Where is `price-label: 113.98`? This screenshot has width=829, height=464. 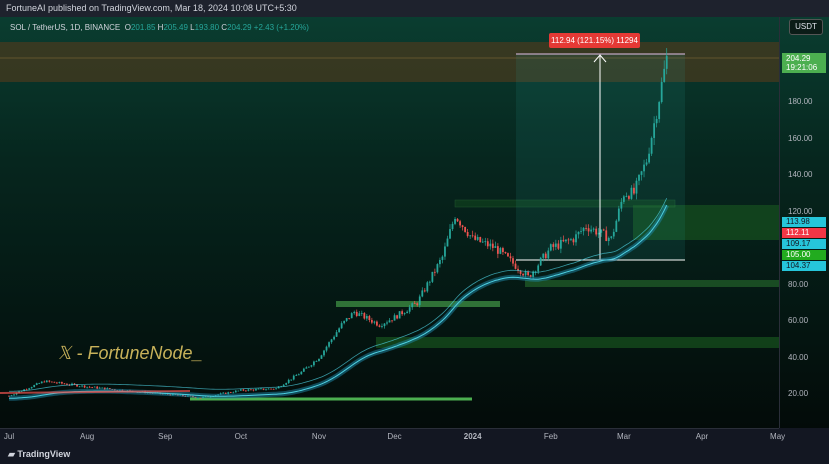 price-label: 113.98 is located at coordinates (804, 222).